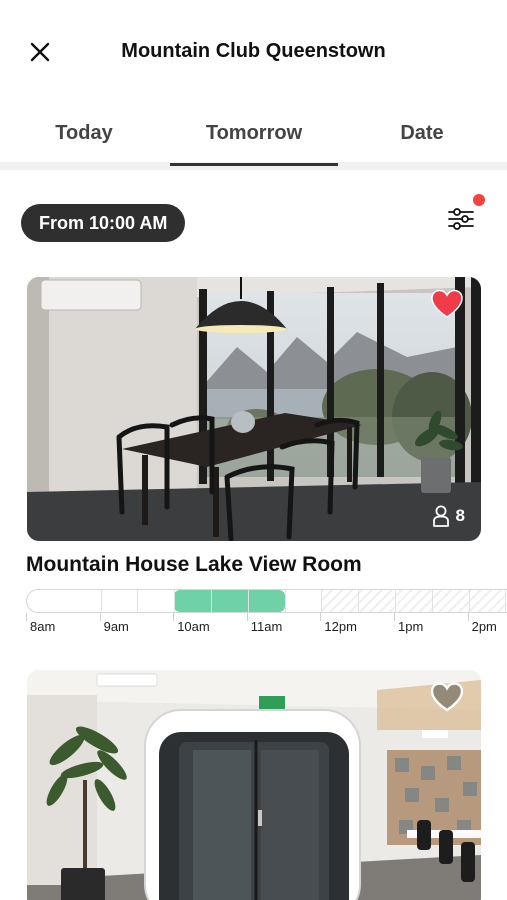  What do you see at coordinates (103, 223) in the screenshot?
I see `start-time-chip: From 10:00 AM` at bounding box center [103, 223].